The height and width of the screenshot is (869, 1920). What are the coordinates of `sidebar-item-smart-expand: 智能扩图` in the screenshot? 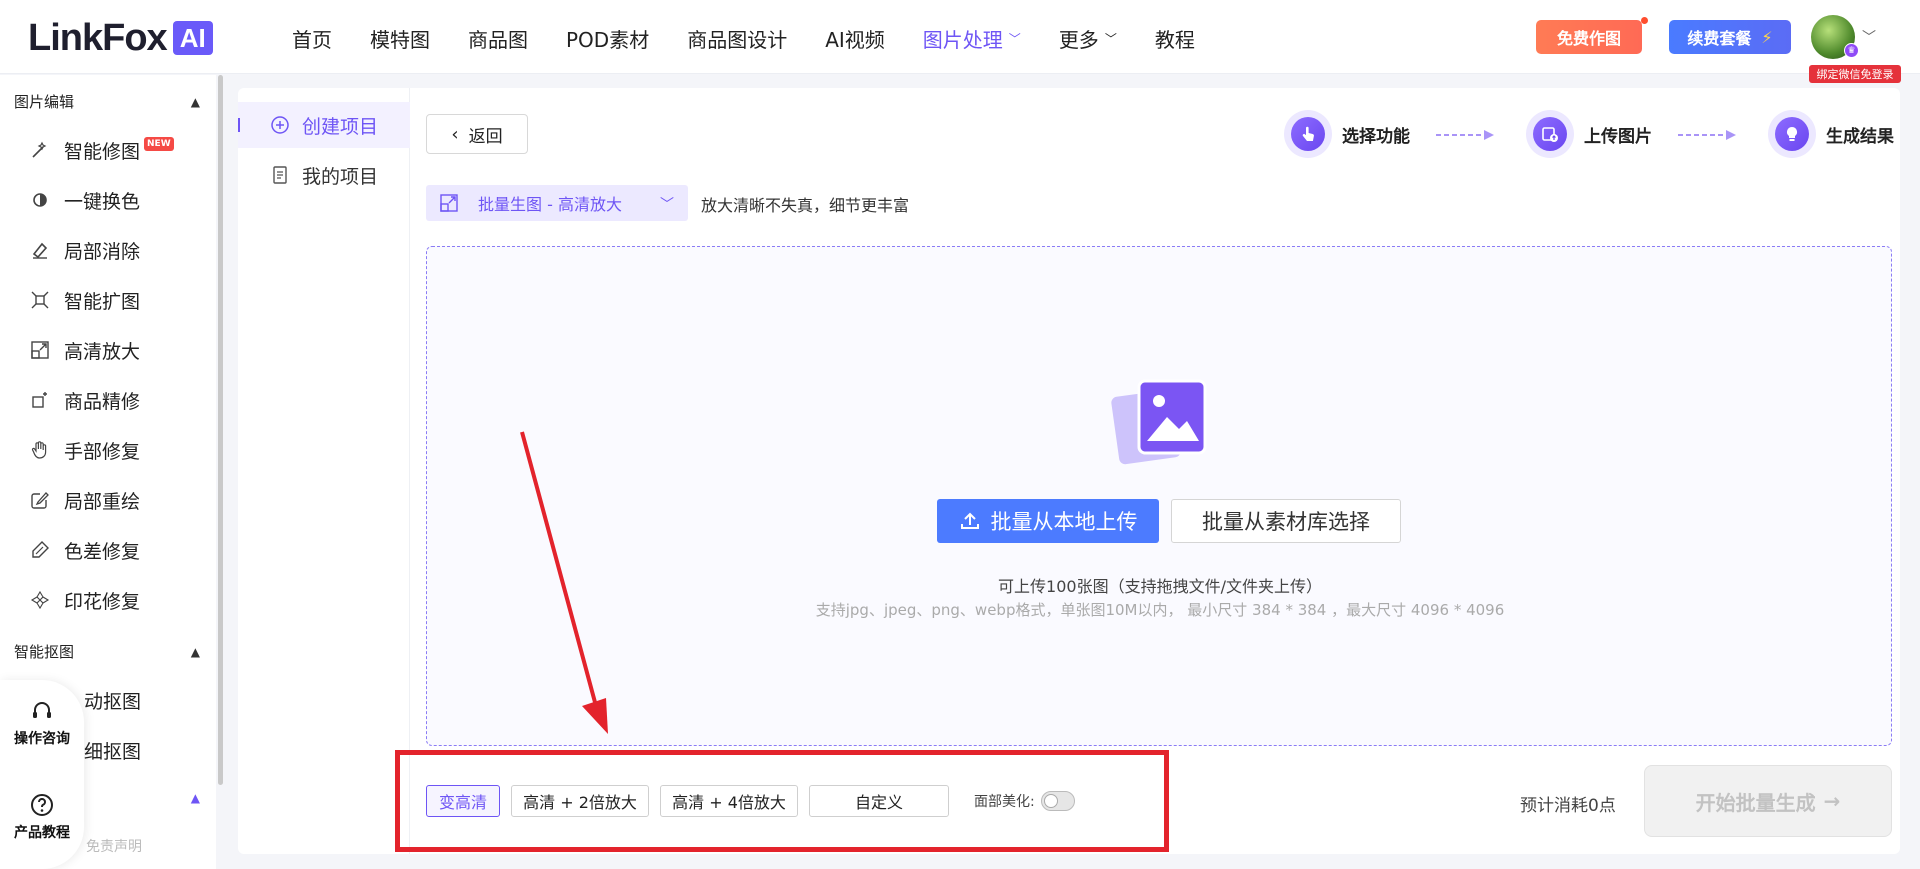 It's located at (85, 300).